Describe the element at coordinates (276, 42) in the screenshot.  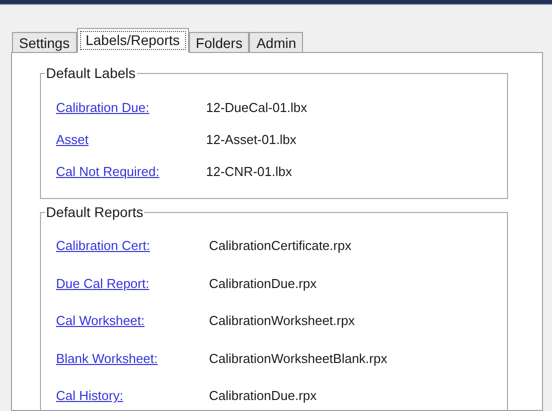
I see `tab: Admin` at that location.